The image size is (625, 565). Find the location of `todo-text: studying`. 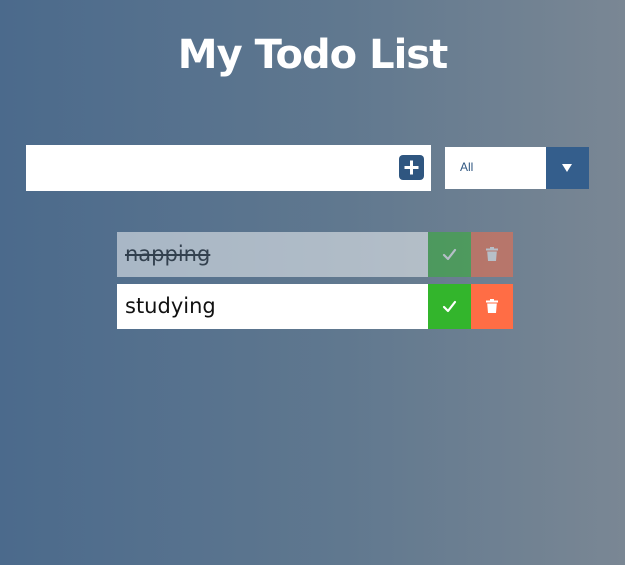

todo-text: studying is located at coordinates (170, 306).